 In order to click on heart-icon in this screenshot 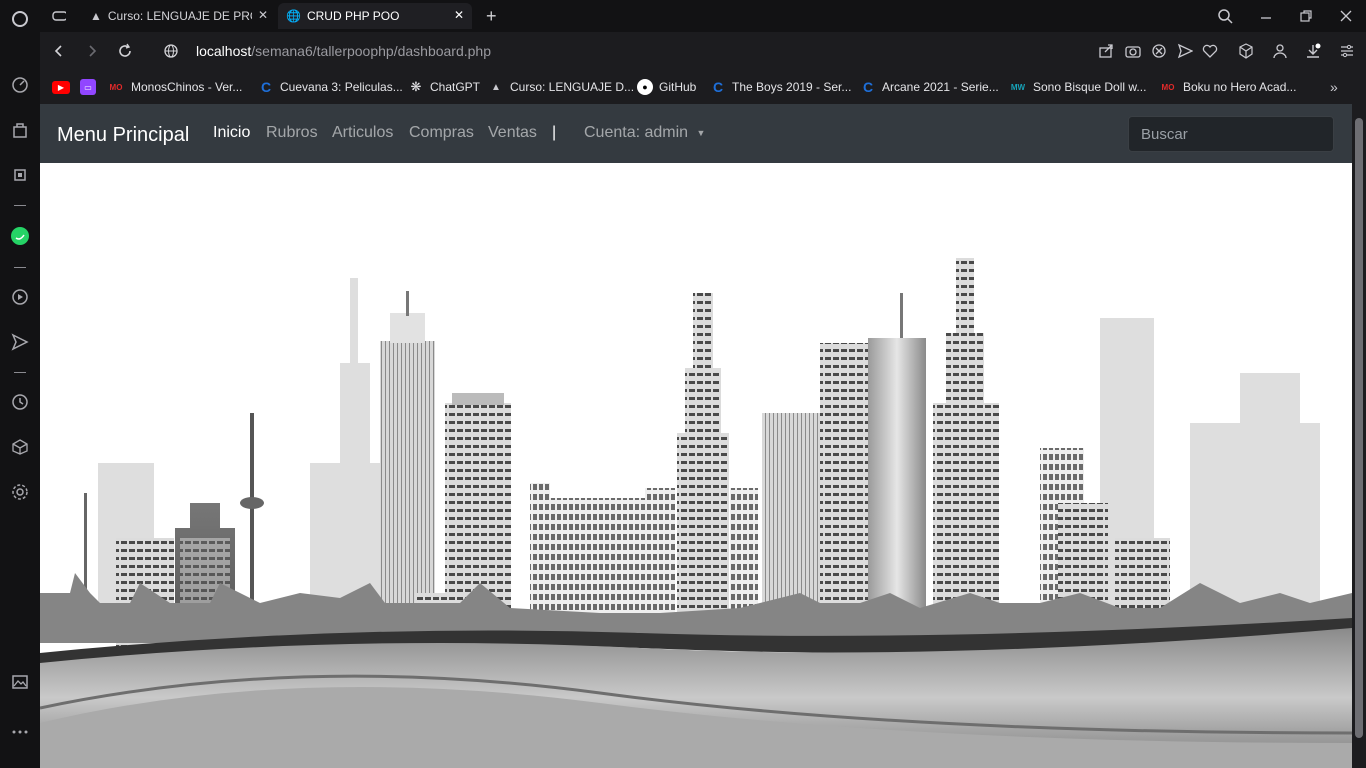, I will do `click(1210, 51)`.